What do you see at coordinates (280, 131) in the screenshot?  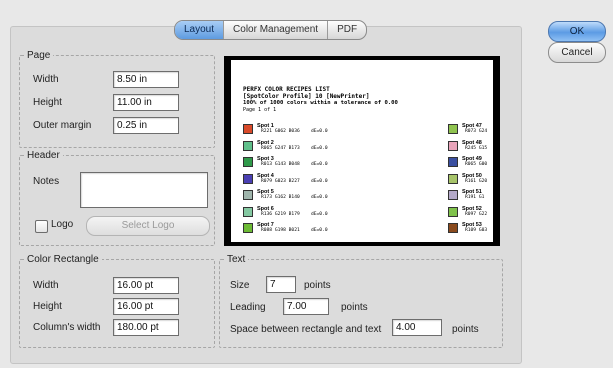 I see `preview-swatch-values: R221 G062 B036` at bounding box center [280, 131].